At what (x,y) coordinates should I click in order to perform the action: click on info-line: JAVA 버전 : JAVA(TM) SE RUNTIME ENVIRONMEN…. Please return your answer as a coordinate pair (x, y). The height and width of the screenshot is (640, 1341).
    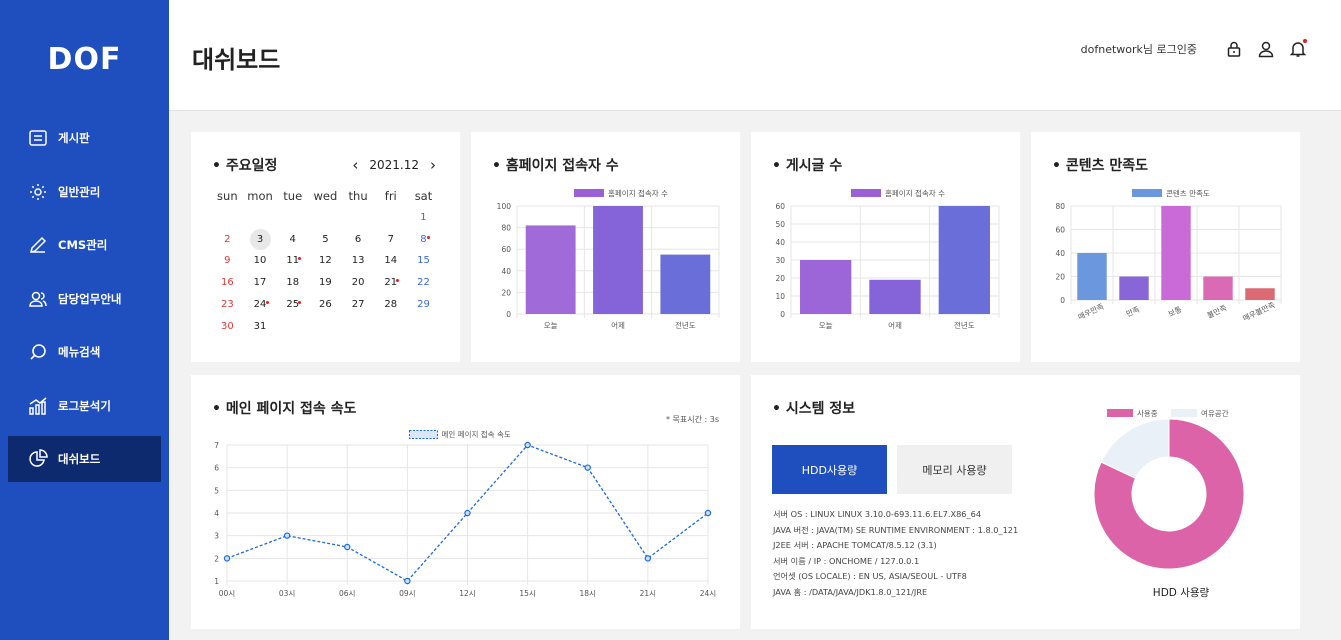
    Looking at the image, I should click on (896, 529).